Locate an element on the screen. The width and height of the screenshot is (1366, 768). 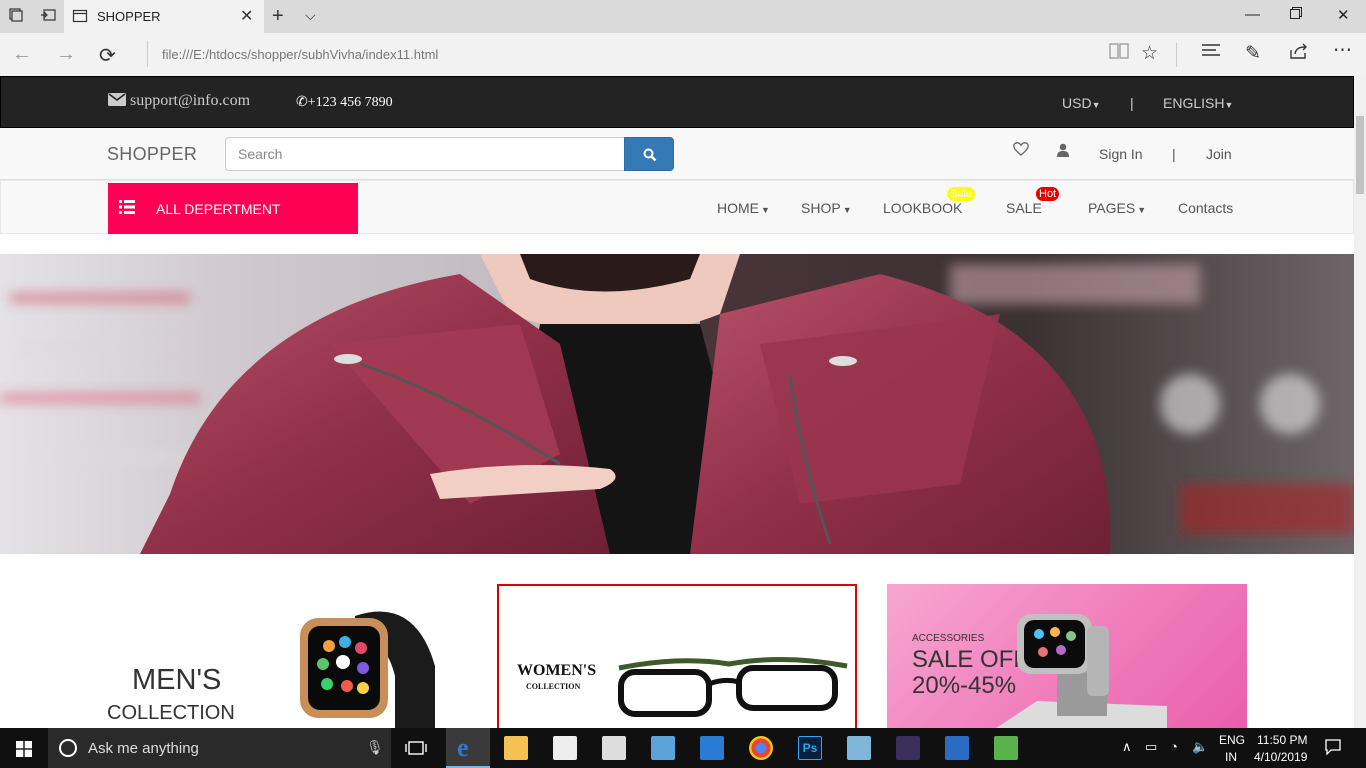
nav-sale: SALE Hot is located at coordinates (1033, 201).